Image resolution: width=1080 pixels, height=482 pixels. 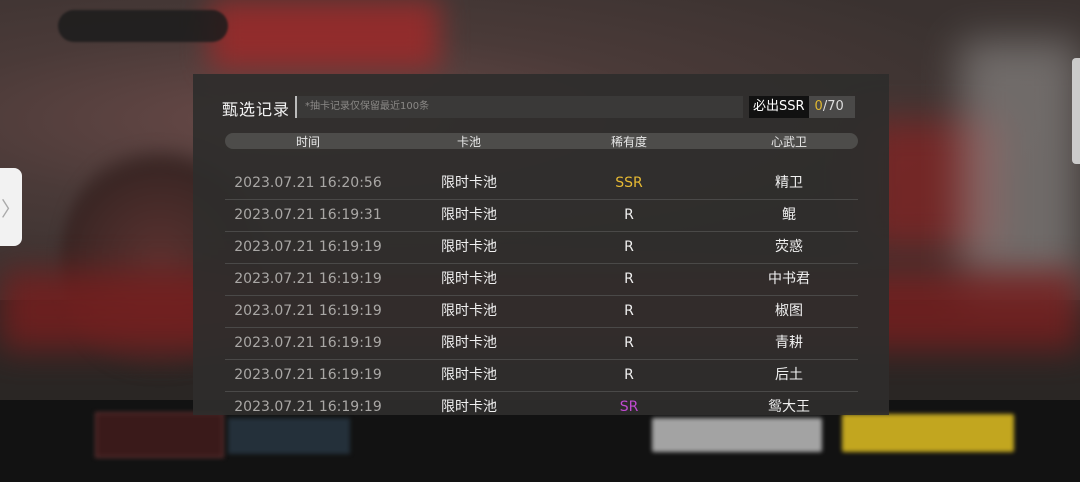 What do you see at coordinates (789, 215) in the screenshot?
I see `cell-character: 鲲` at bounding box center [789, 215].